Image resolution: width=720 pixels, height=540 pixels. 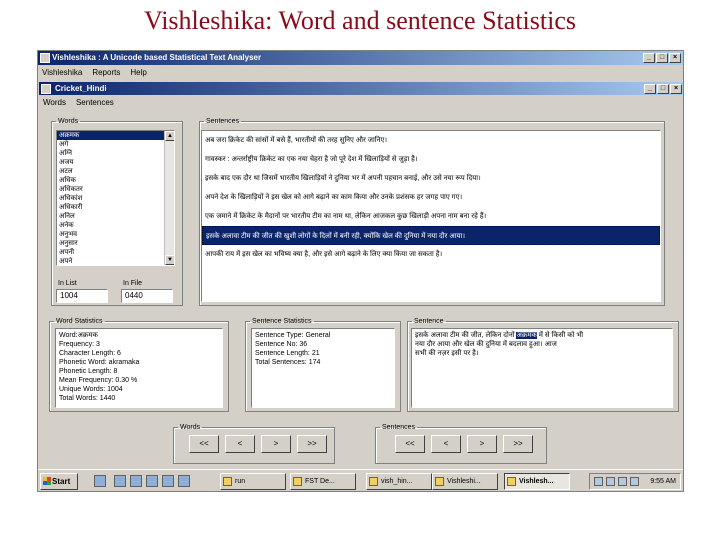 What do you see at coordinates (240, 444) in the screenshot?
I see `words-prev-button: <` at bounding box center [240, 444].